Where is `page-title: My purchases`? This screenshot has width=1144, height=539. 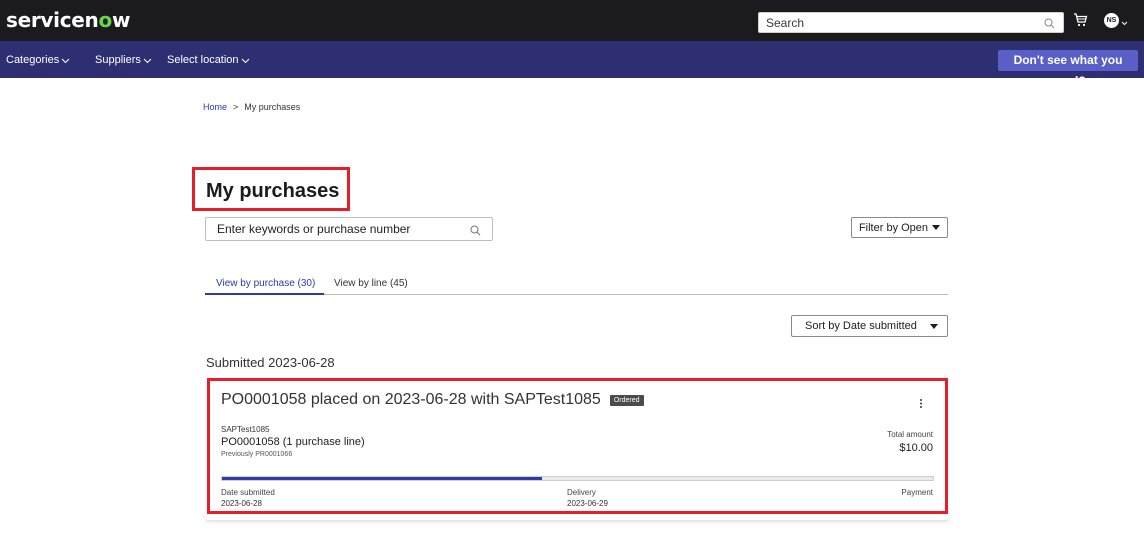 page-title: My purchases is located at coordinates (273, 191).